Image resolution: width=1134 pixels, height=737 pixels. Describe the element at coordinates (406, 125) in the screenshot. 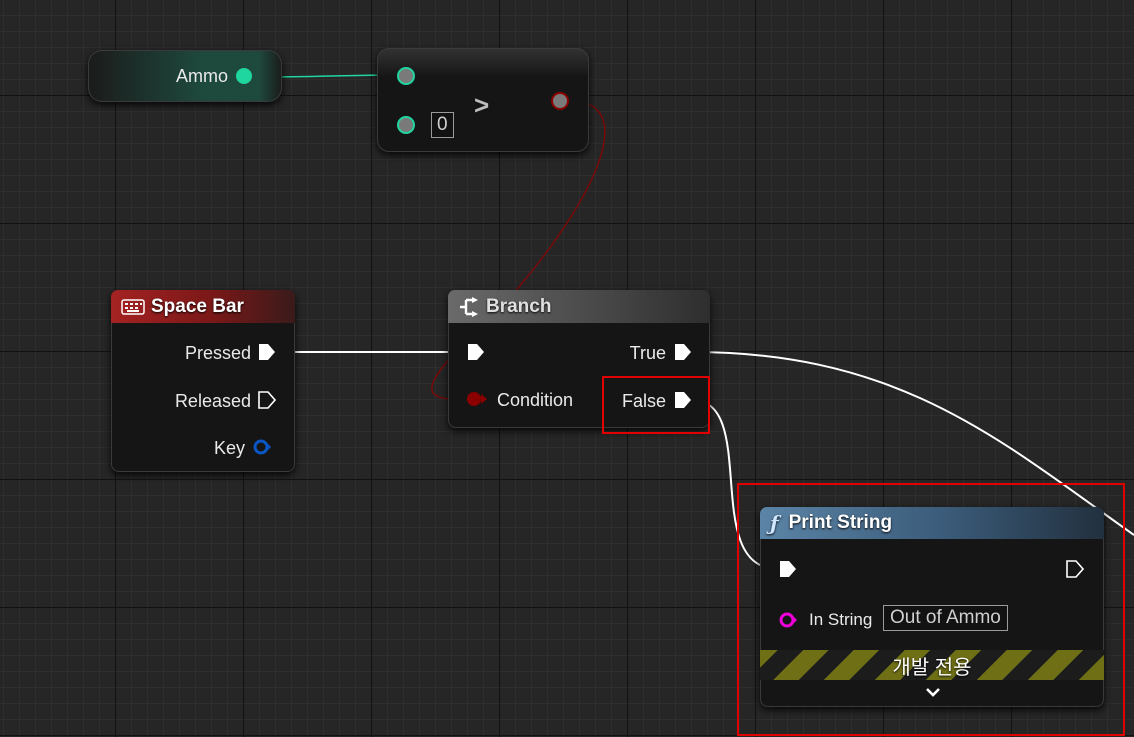

I see `greater-input-b-pin` at that location.